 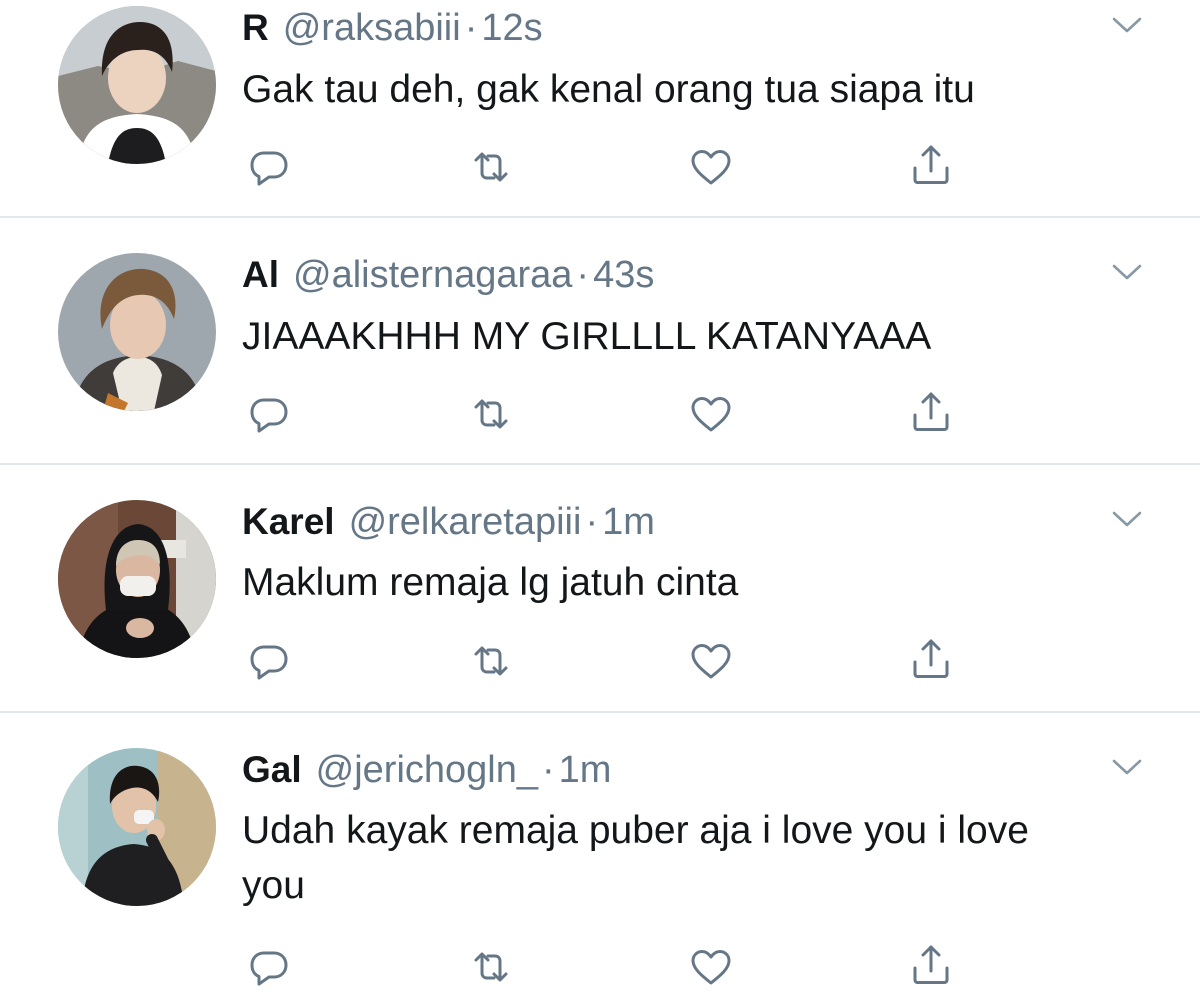 I want to click on user-handle: @relkaretapiii, so click(x=465, y=522).